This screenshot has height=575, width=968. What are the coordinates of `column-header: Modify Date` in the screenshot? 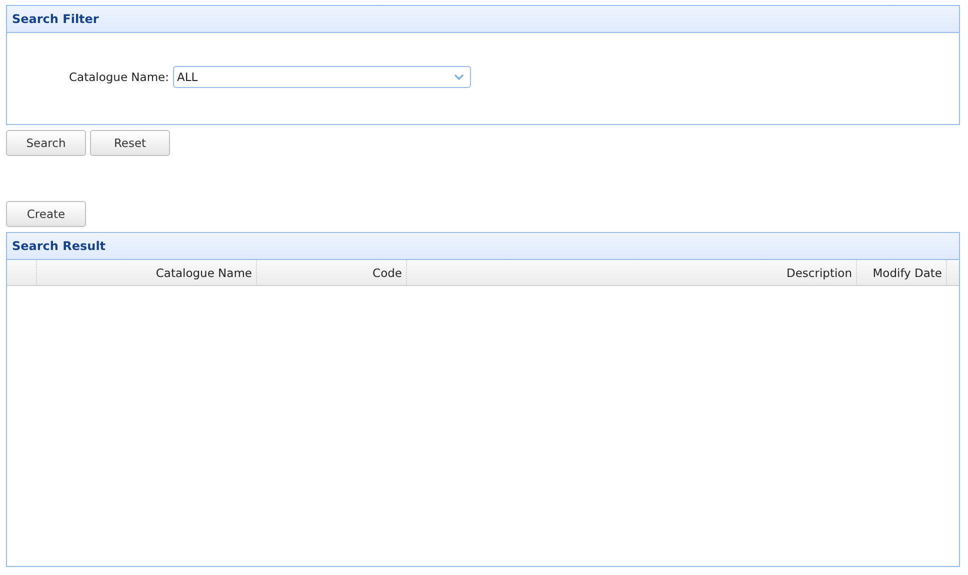 It's located at (907, 273).